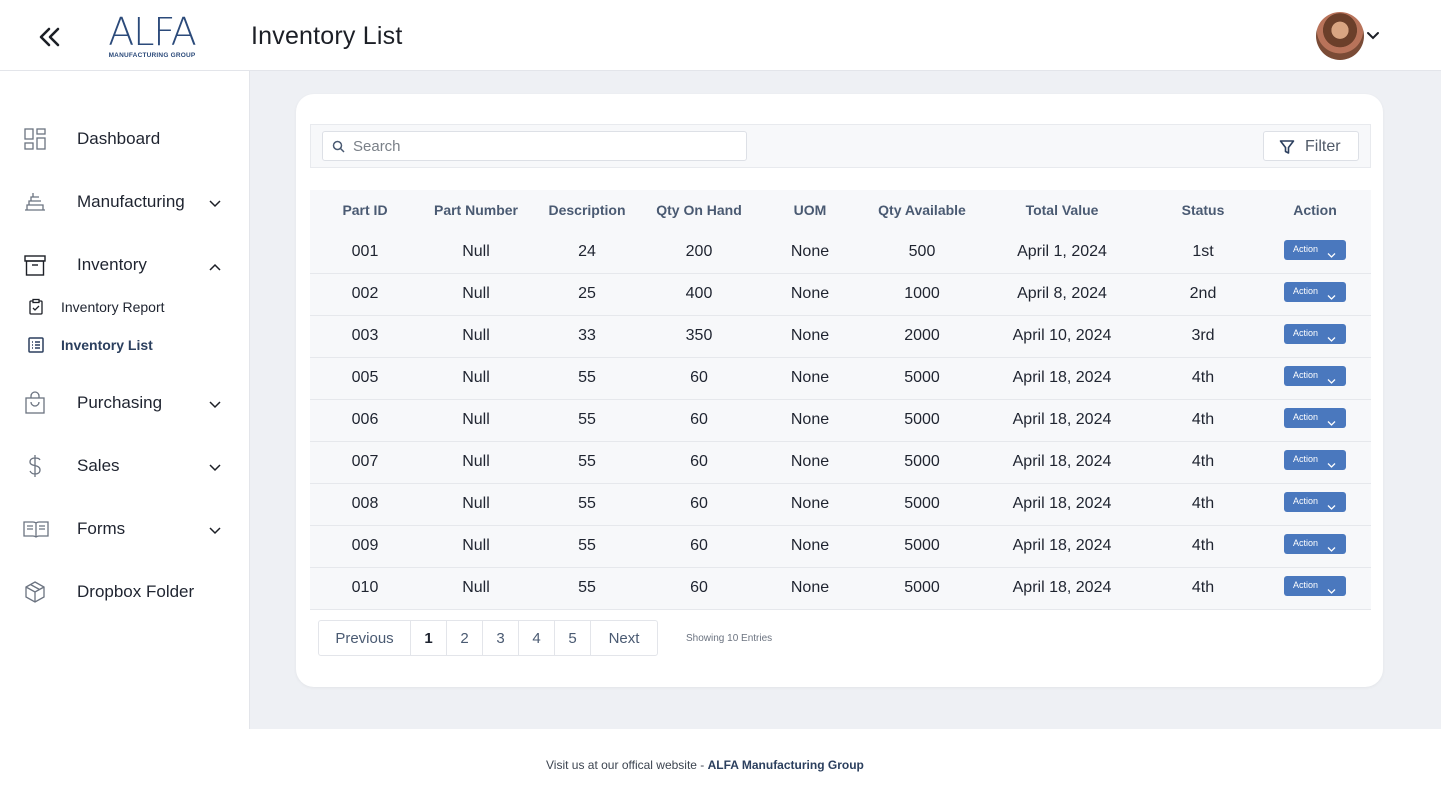 This screenshot has width=1441, height=800. Describe the element at coordinates (124, 529) in the screenshot. I see `sidebar-item-forms: Forms` at that location.